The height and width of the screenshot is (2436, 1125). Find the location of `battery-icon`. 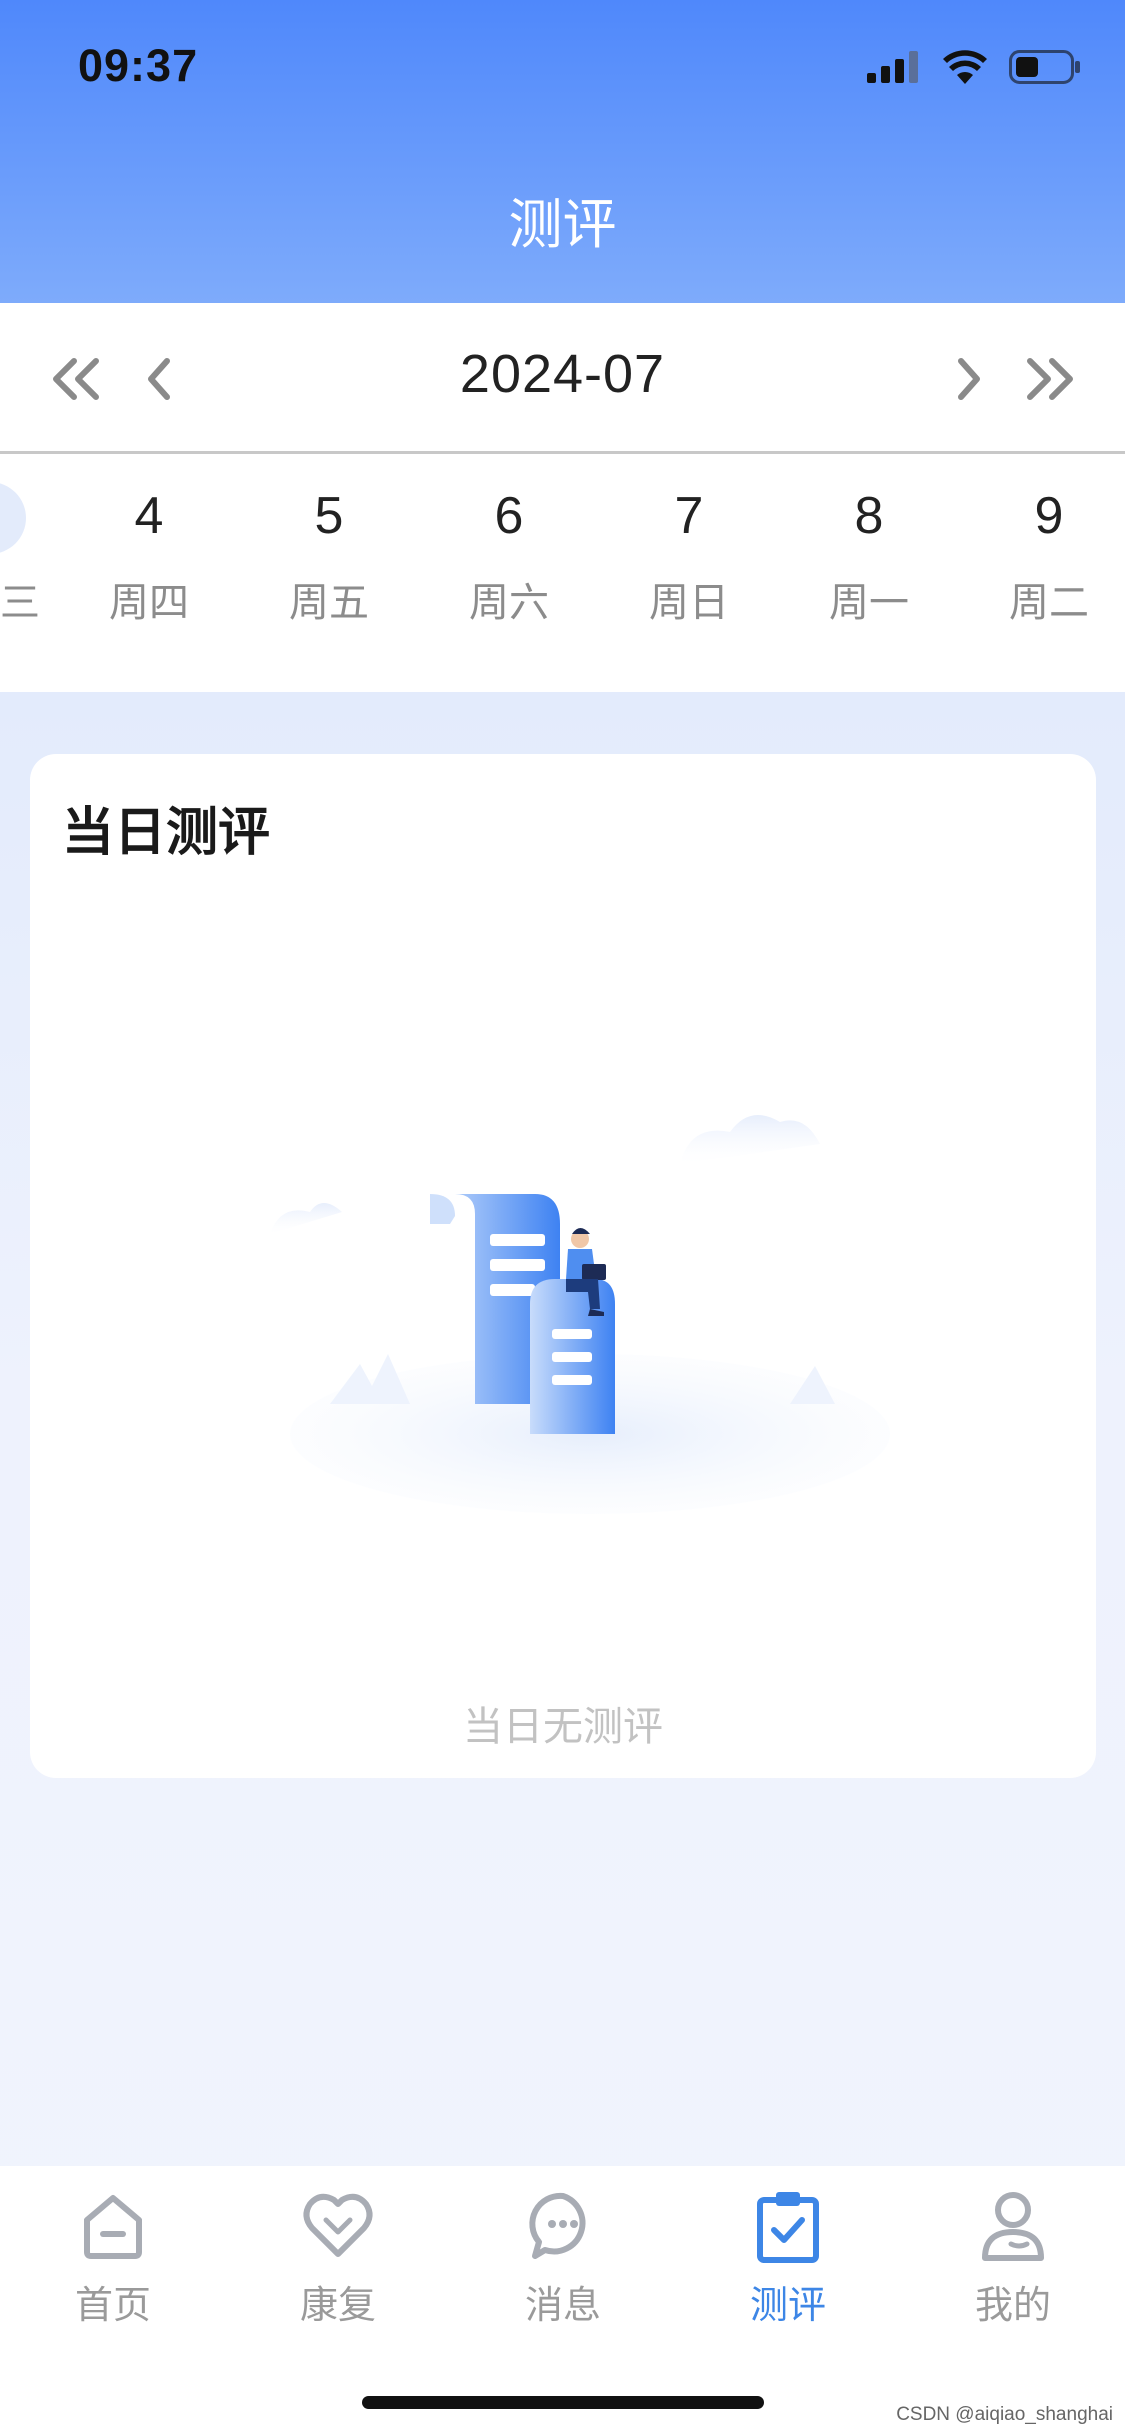

battery-icon is located at coordinates (1044, 67).